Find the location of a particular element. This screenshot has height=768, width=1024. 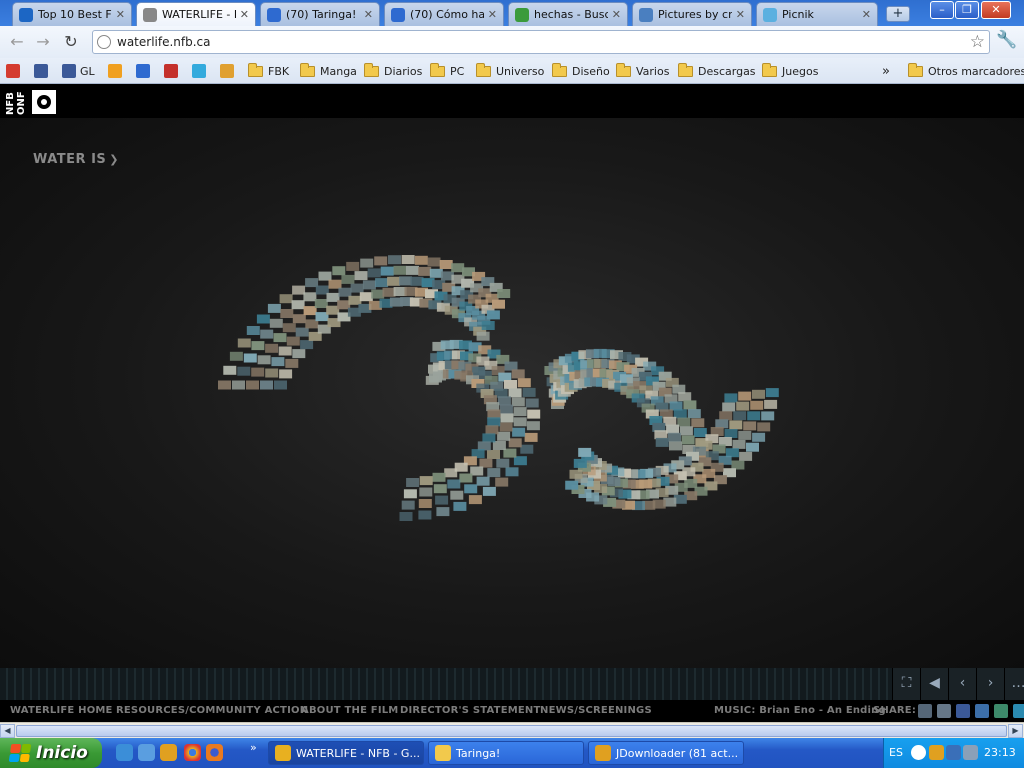

browser-tab: hechas - Buscar ✕ is located at coordinates (568, 14).